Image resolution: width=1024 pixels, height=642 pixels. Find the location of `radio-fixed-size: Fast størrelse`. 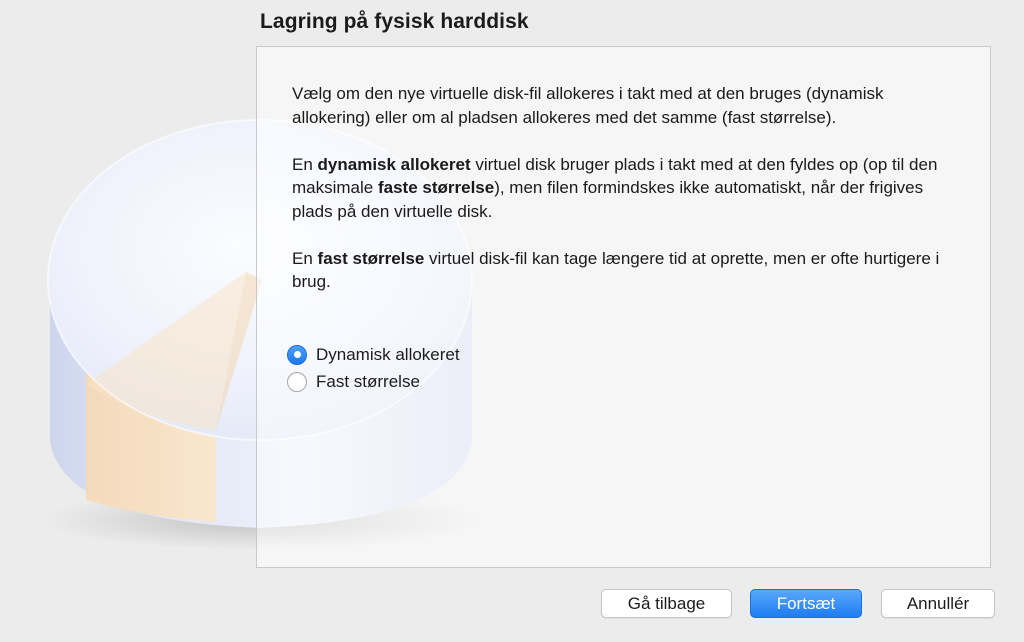

radio-fixed-size: Fast størrelse is located at coordinates (373, 381).